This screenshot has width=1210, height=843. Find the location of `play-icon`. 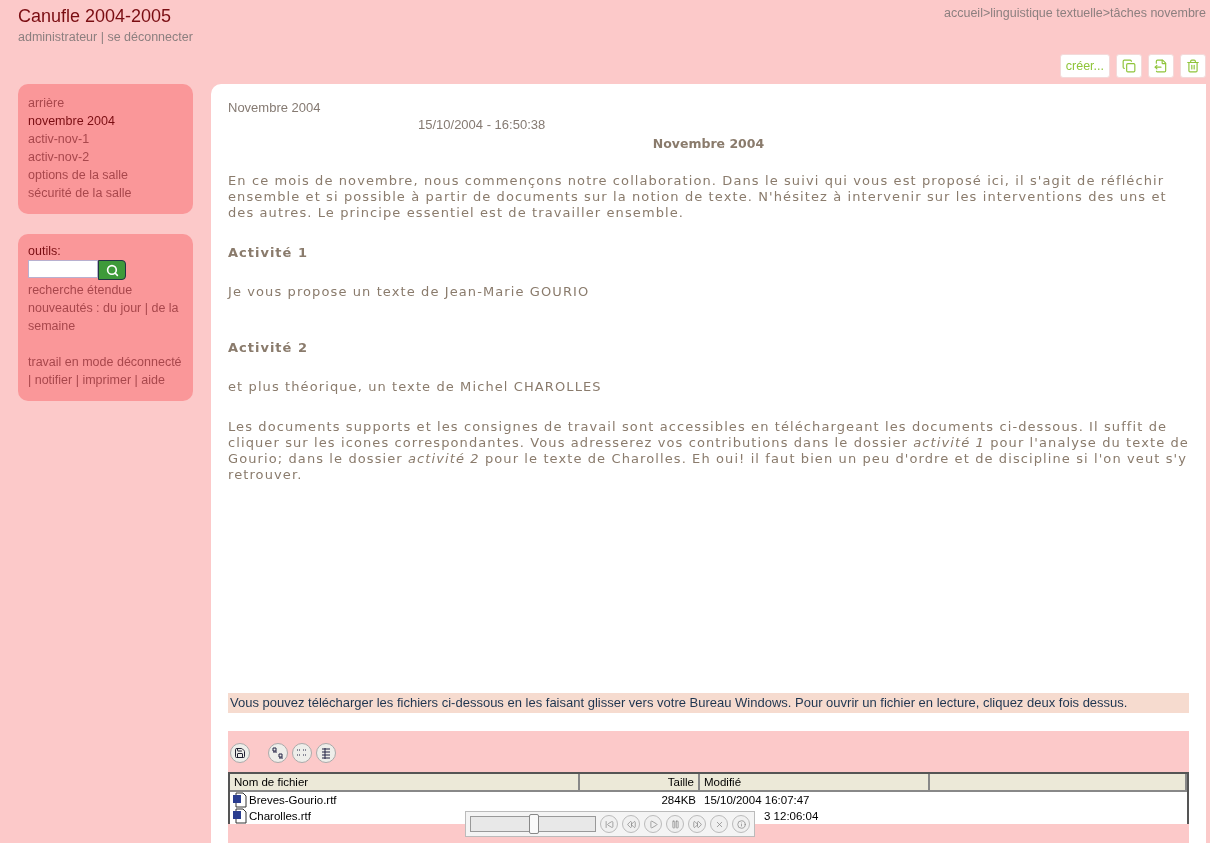

play-icon is located at coordinates (653, 824).